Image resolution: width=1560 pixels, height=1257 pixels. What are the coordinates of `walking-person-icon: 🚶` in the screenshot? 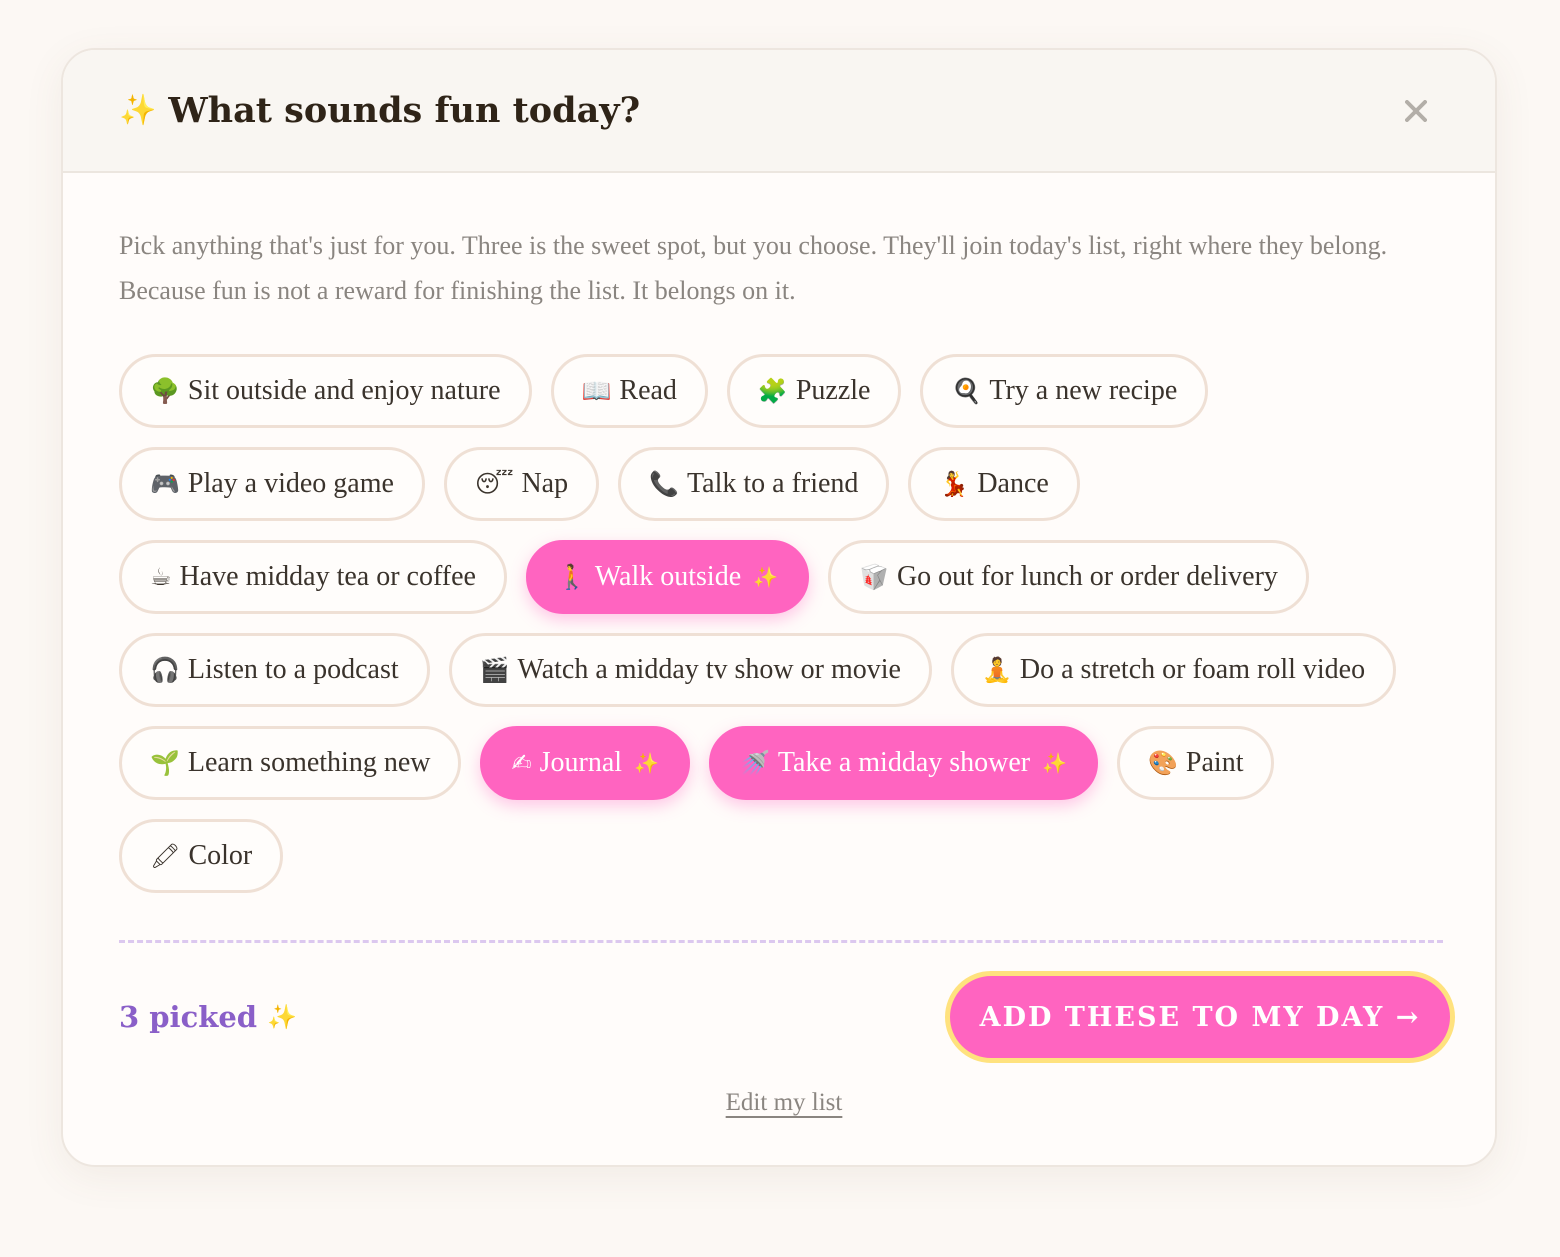 It's located at (571, 577).